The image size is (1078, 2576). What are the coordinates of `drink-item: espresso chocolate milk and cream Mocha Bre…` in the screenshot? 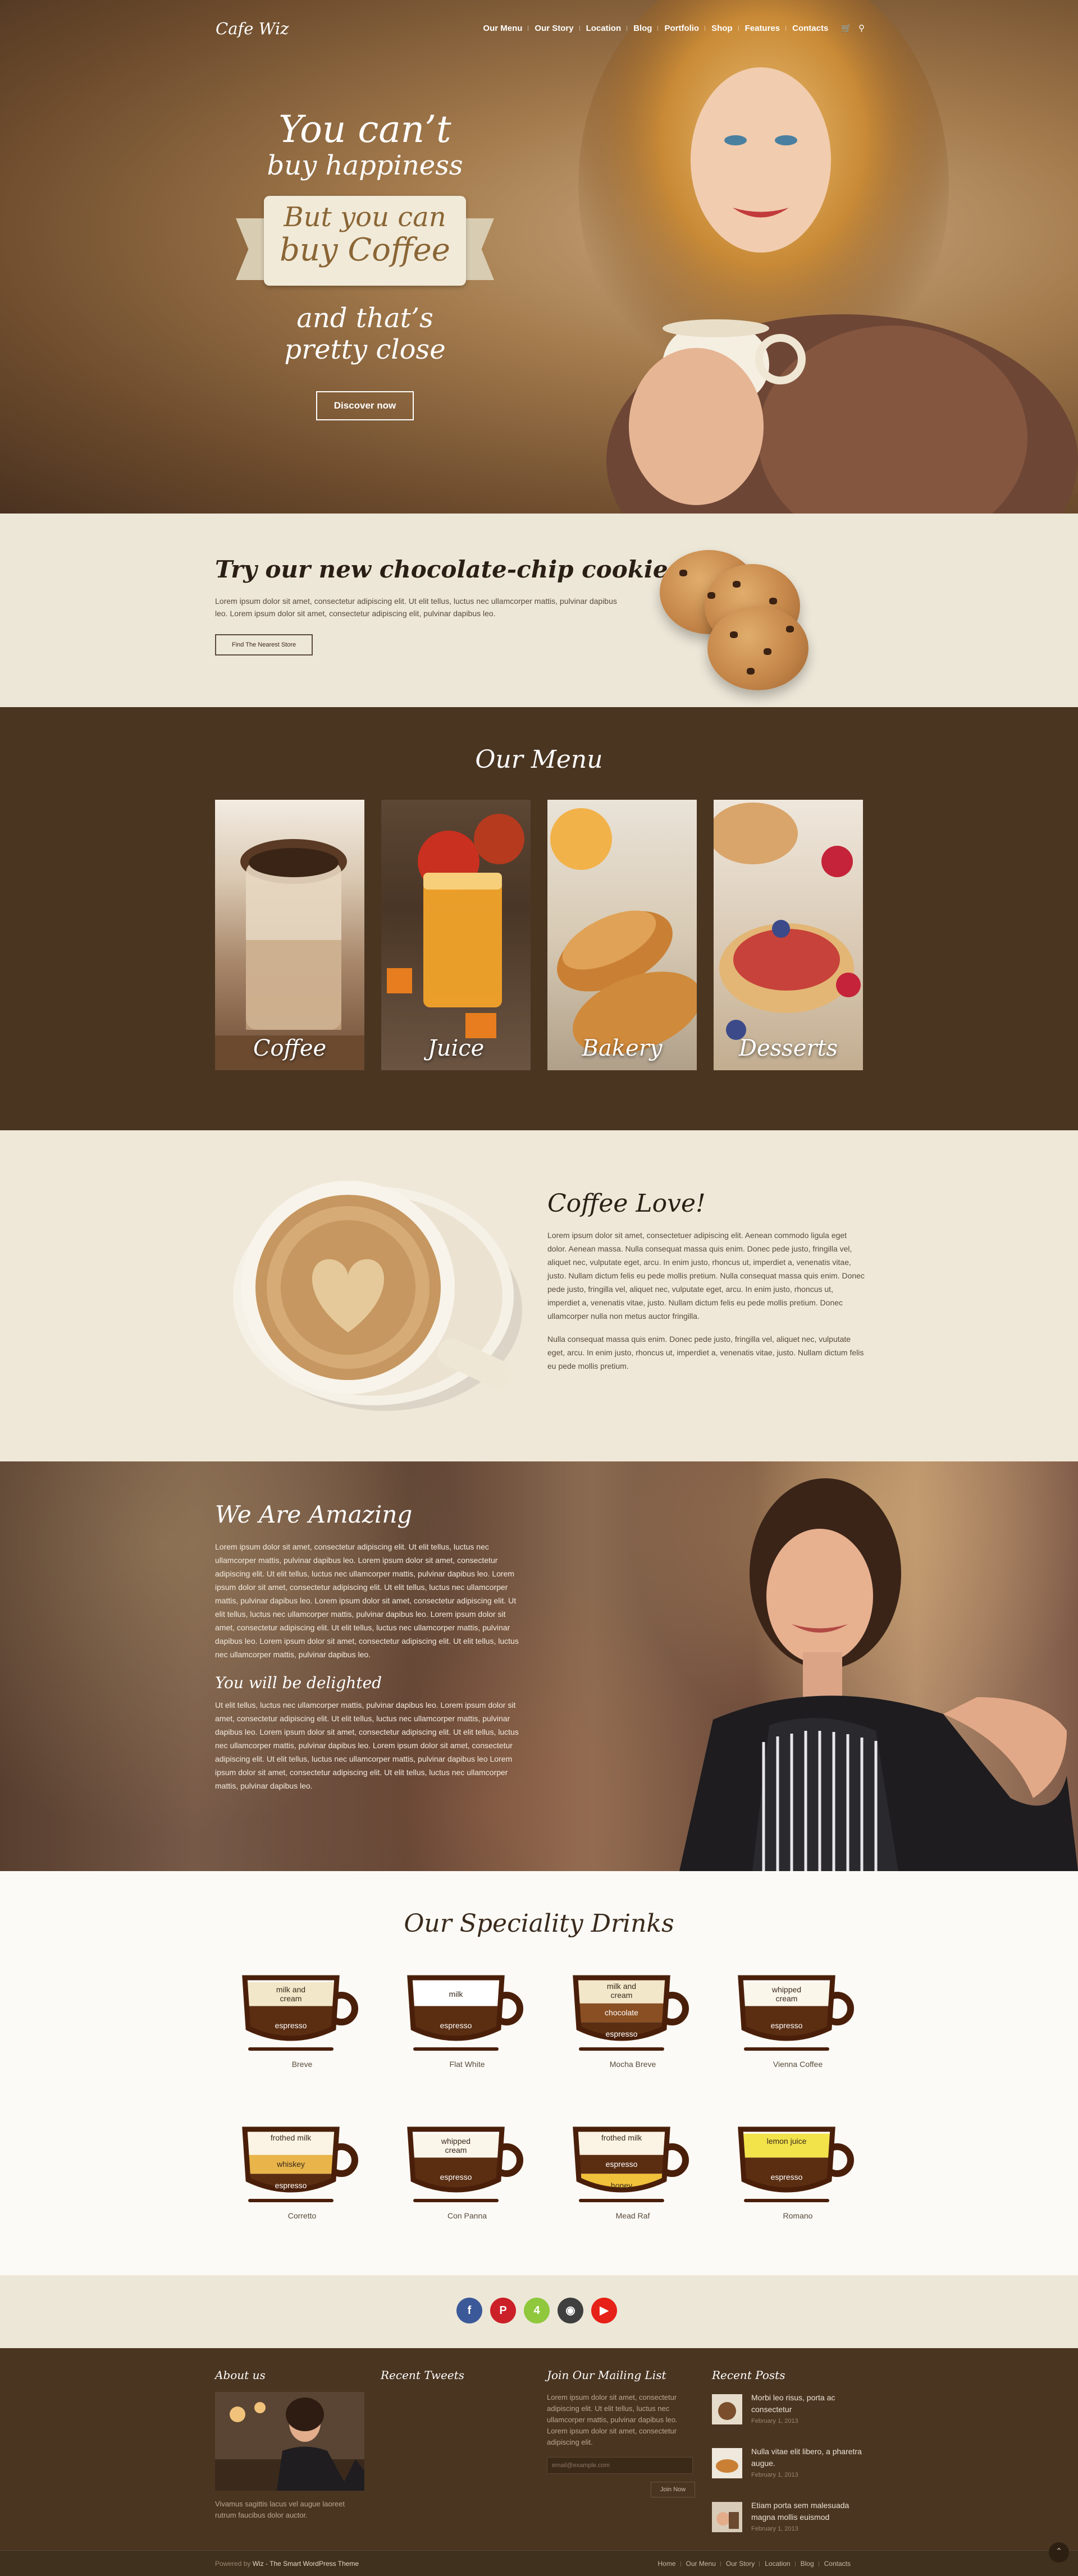 It's located at (633, 2023).